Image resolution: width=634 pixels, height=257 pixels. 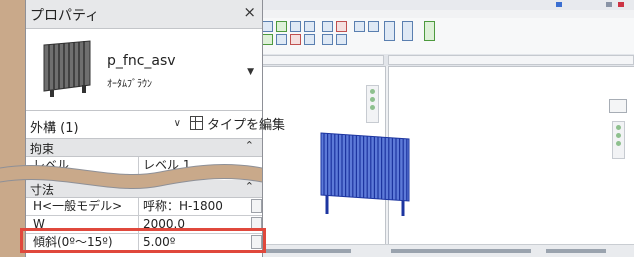 I want to click on view-tab-3d, so click(x=511, y=60).